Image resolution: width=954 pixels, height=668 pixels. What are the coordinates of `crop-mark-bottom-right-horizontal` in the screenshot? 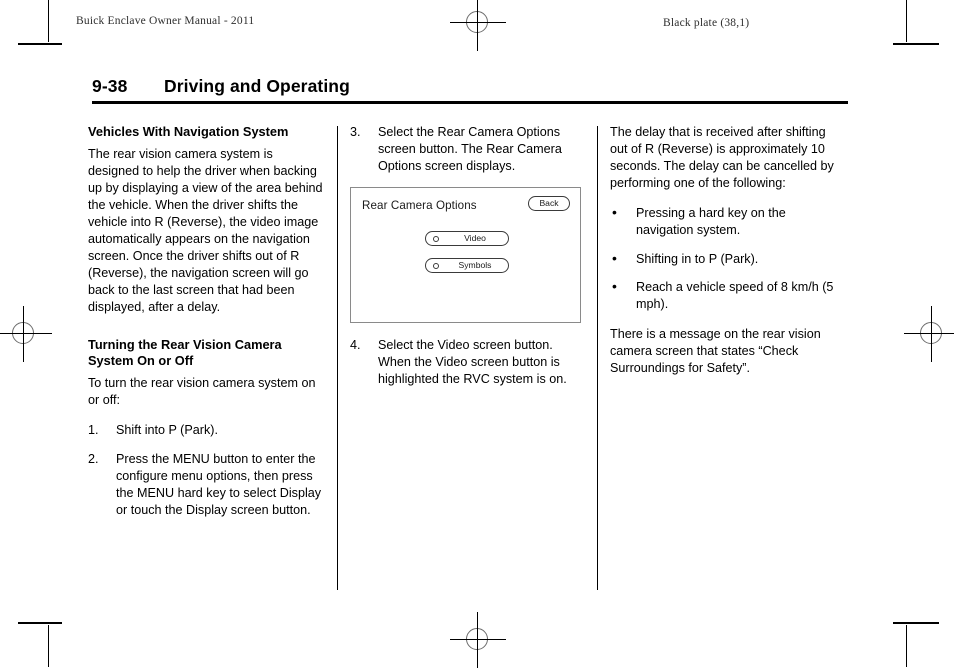 It's located at (916, 623).